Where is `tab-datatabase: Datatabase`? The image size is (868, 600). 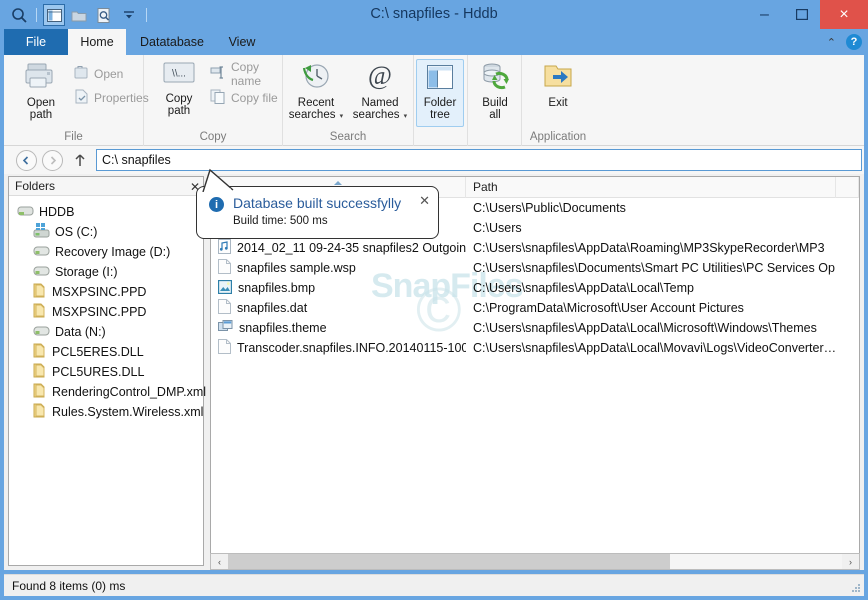 tab-datatabase: Datatabase is located at coordinates (172, 42).